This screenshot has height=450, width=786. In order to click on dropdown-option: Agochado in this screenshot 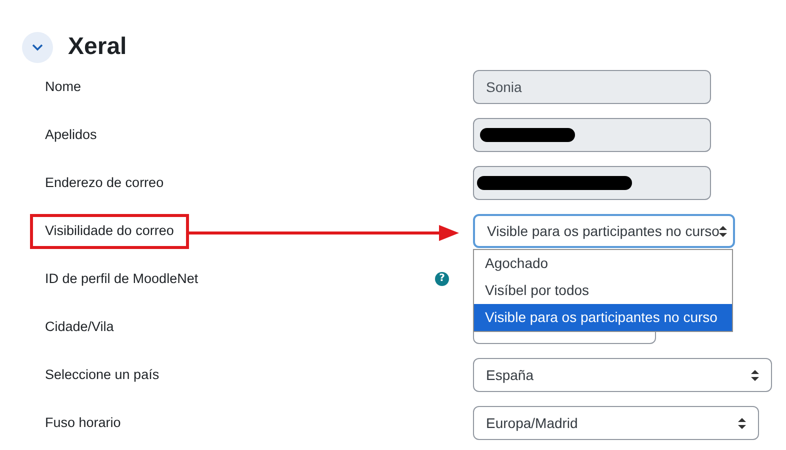, I will do `click(603, 263)`.